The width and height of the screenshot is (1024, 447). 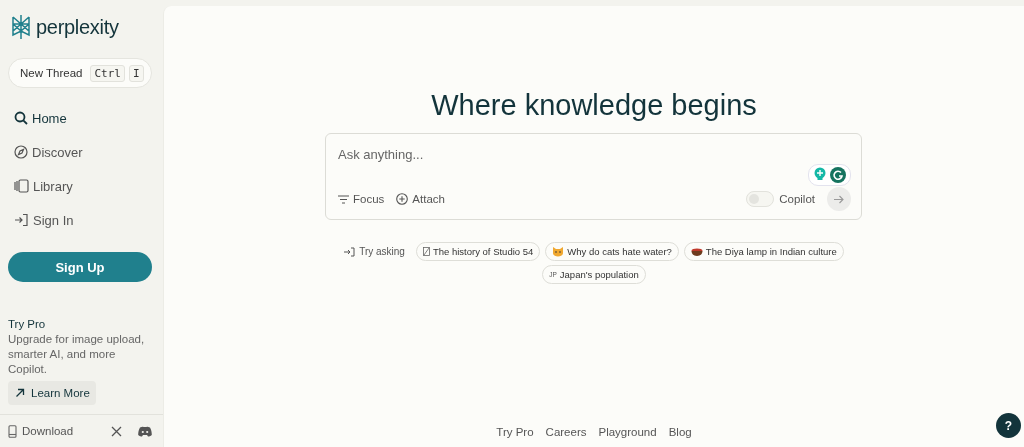 I want to click on footer-link: Try Pro, so click(x=515, y=432).